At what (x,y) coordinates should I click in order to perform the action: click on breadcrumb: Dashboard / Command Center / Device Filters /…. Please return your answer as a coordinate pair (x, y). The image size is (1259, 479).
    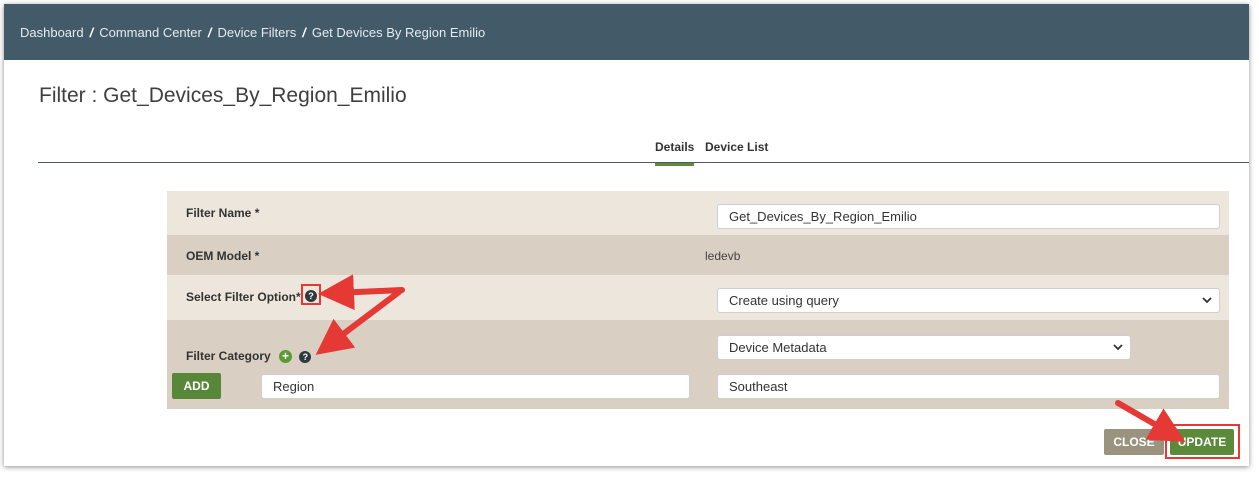
    Looking at the image, I should click on (252, 32).